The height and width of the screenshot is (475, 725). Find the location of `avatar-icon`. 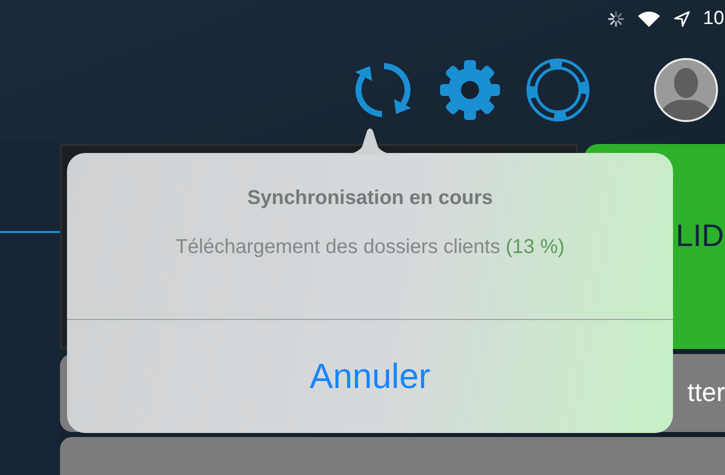

avatar-icon is located at coordinates (686, 90).